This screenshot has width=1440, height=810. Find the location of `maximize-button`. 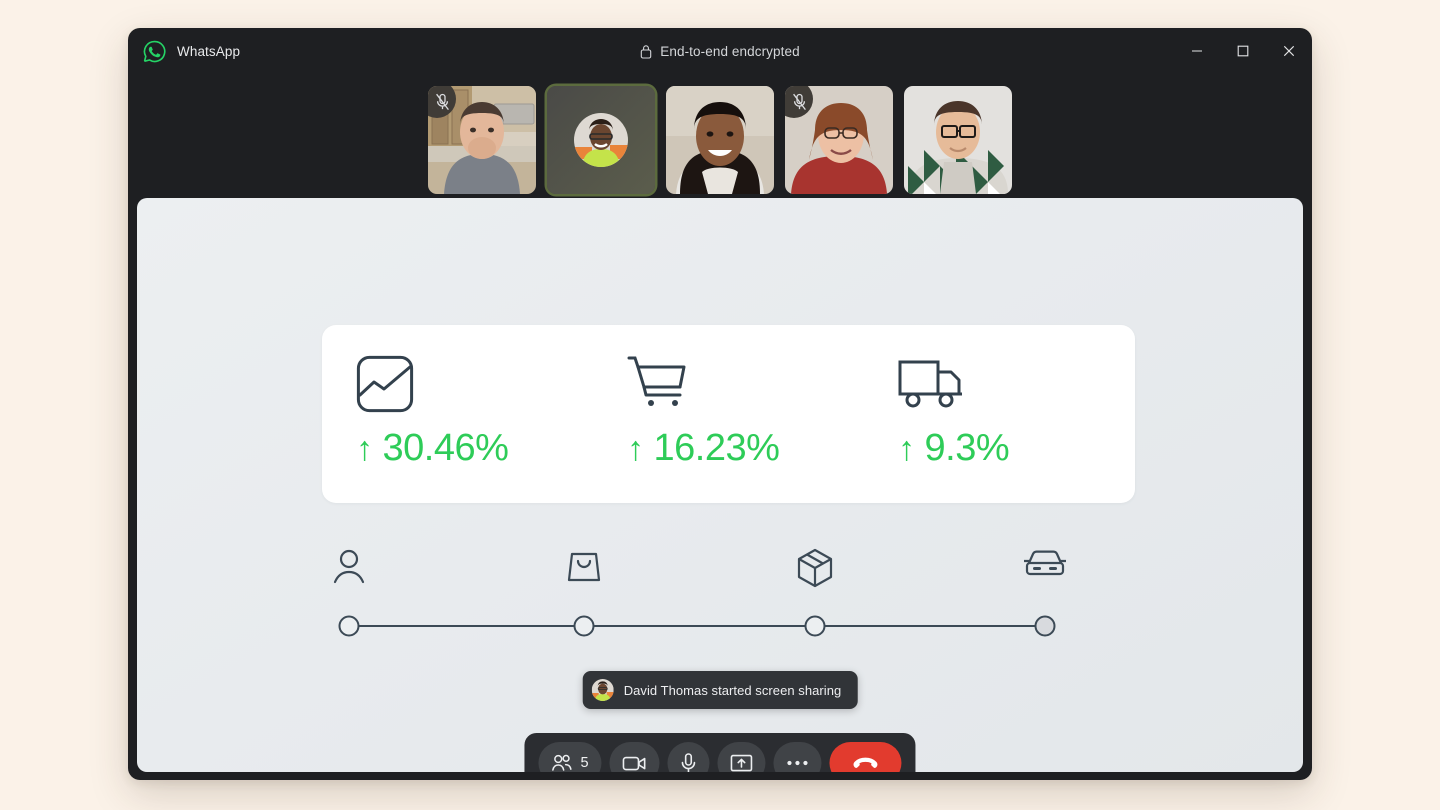

maximize-button is located at coordinates (1243, 51).